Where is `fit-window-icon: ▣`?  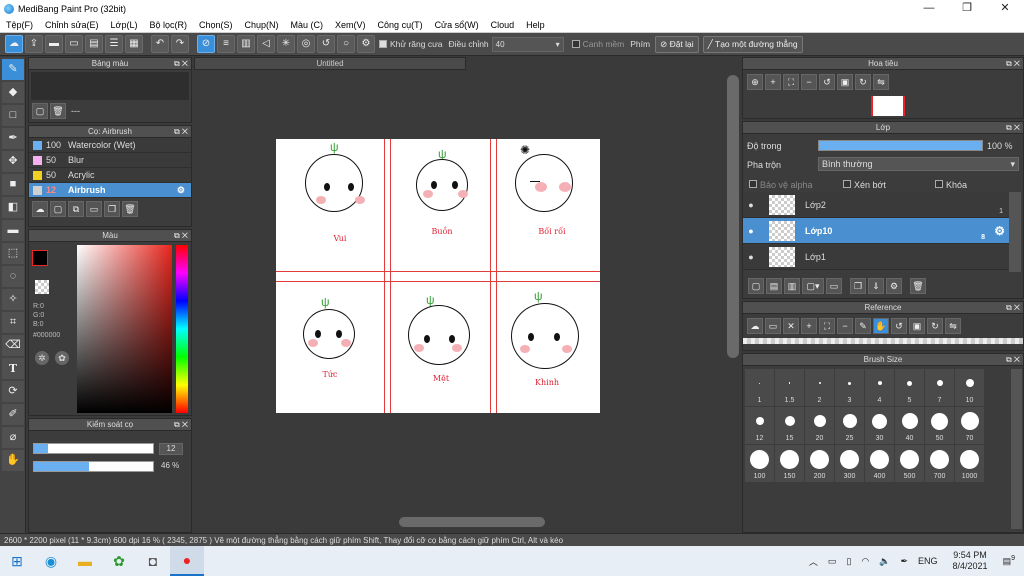
fit-window-icon: ▣ is located at coordinates (845, 82).